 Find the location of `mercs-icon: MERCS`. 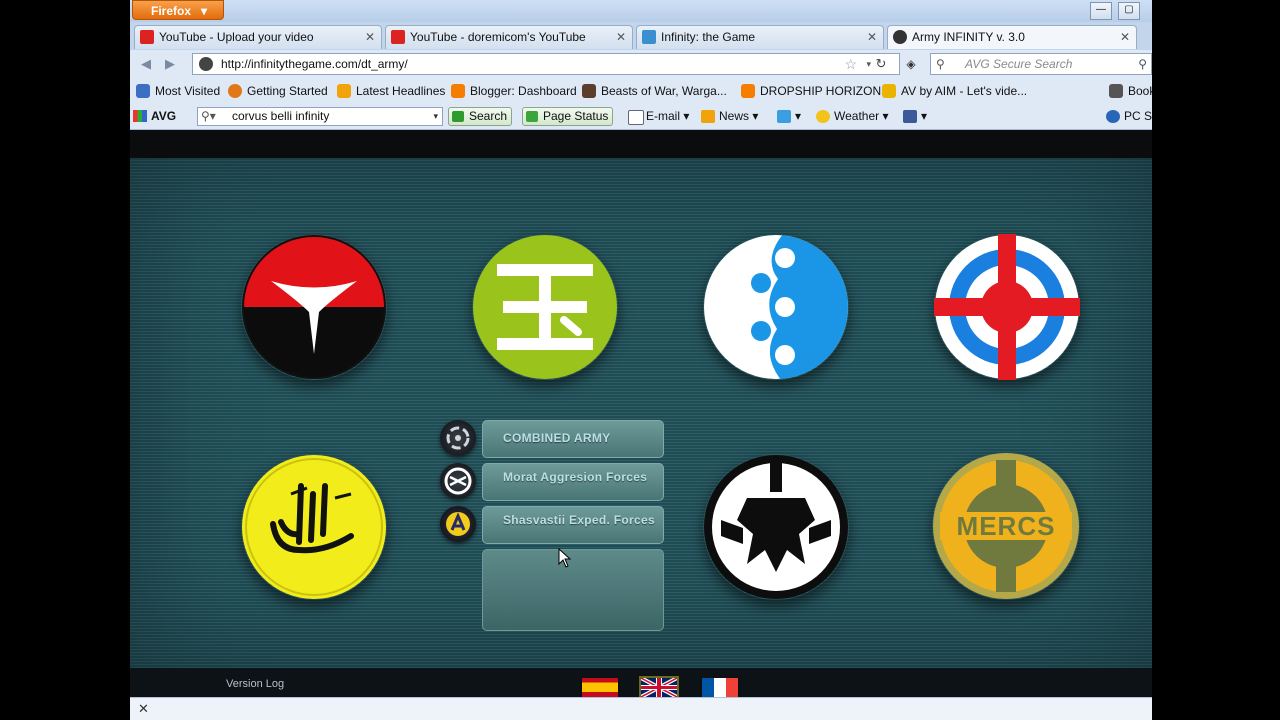

mercs-icon: MERCS is located at coordinates (1006, 526).